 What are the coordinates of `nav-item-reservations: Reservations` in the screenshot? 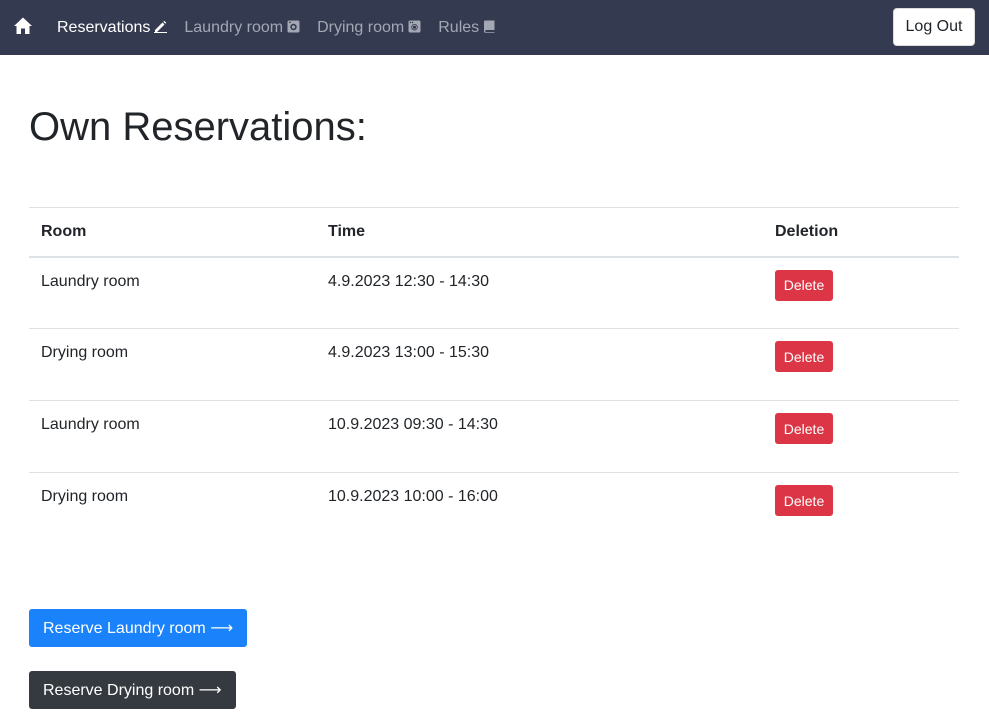 It's located at (112, 27).